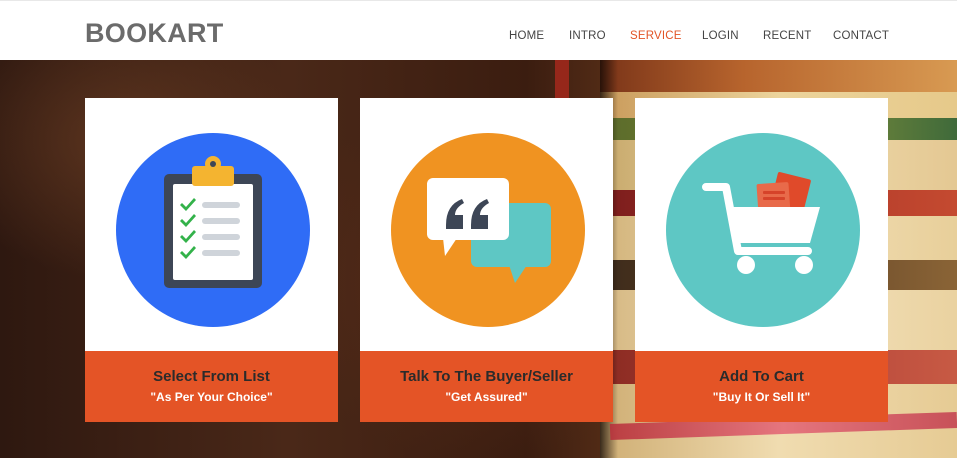 Image resolution: width=957 pixels, height=458 pixels. I want to click on card-title: Add To Cart, so click(761, 376).